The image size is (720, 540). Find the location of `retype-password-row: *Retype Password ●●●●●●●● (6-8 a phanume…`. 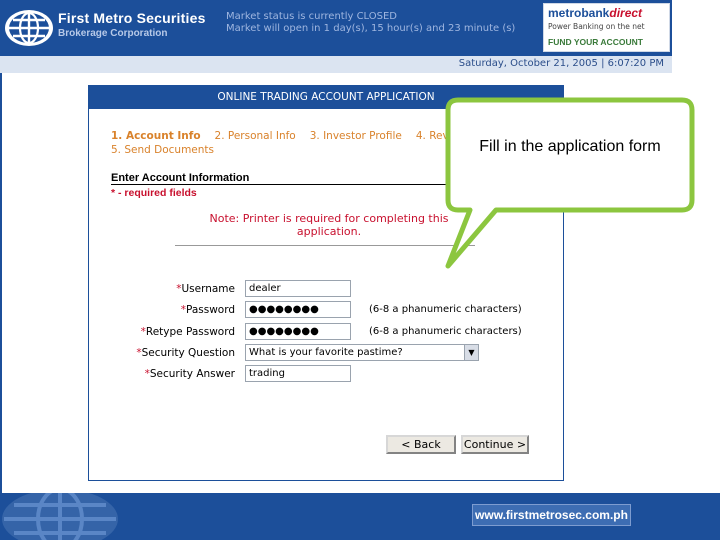

retype-password-row: *Retype Password ●●●●●●●● (6-8 a phanume… is located at coordinates (327, 332).